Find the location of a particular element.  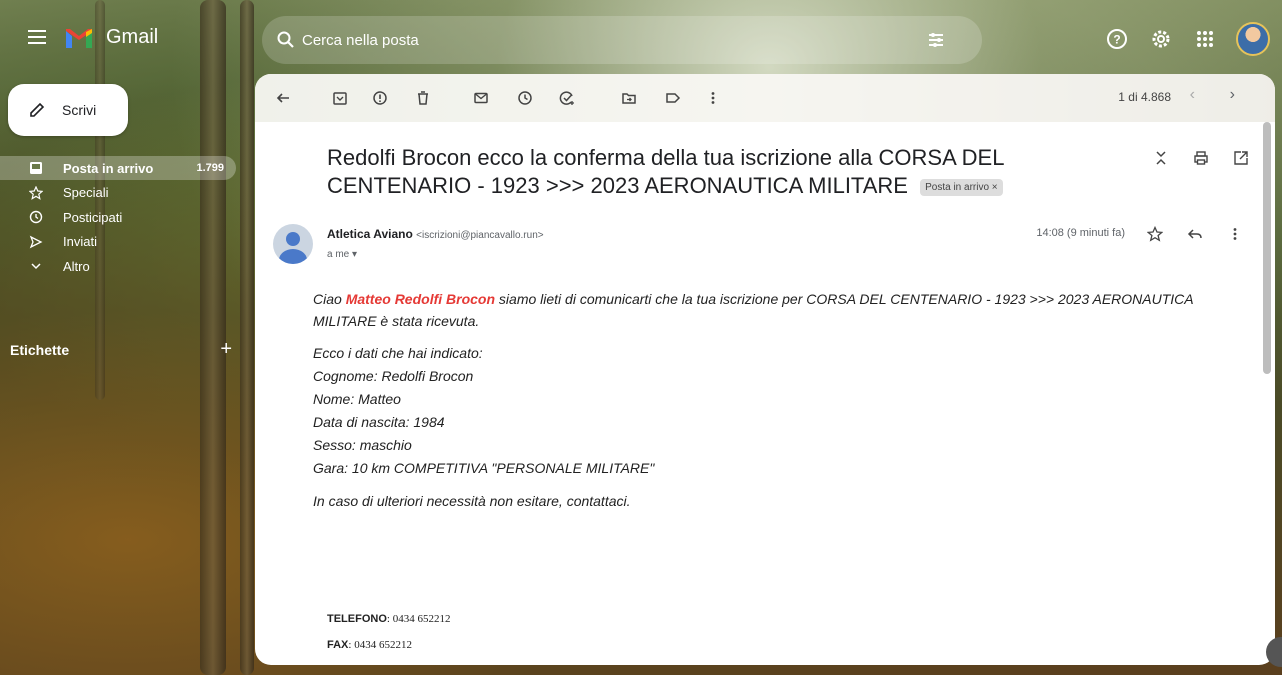

data-line: Sesso: maschio is located at coordinates (362, 445).